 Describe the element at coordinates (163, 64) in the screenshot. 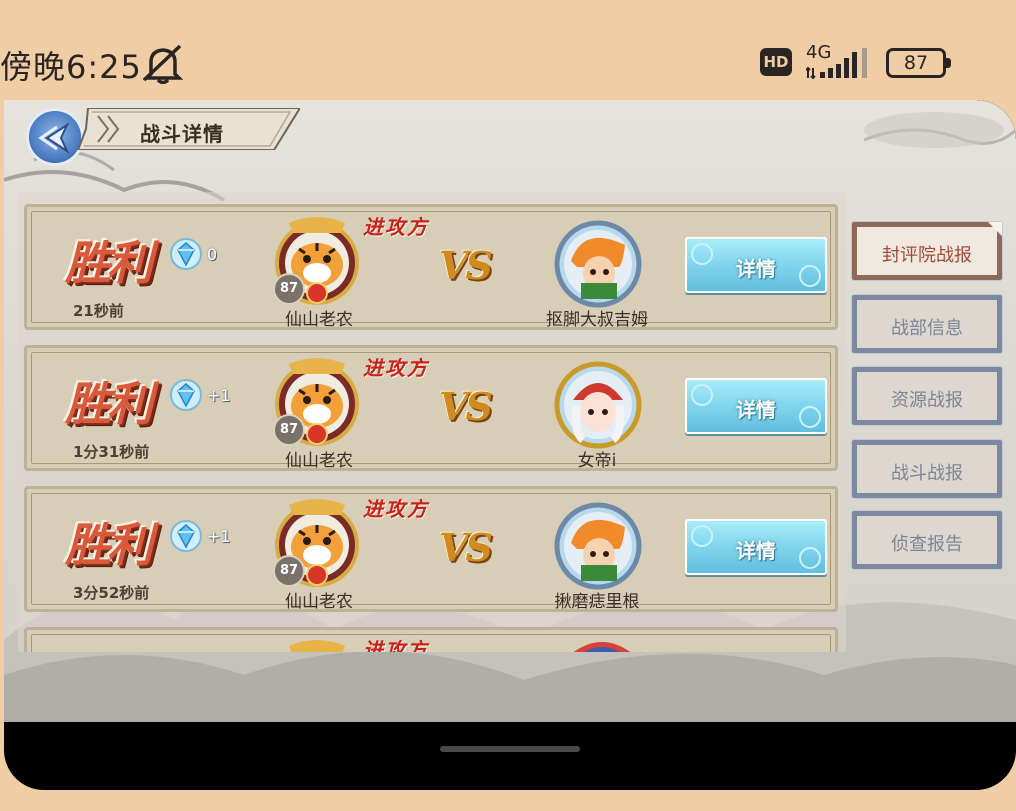

I see `mute-notifications-icon` at that location.